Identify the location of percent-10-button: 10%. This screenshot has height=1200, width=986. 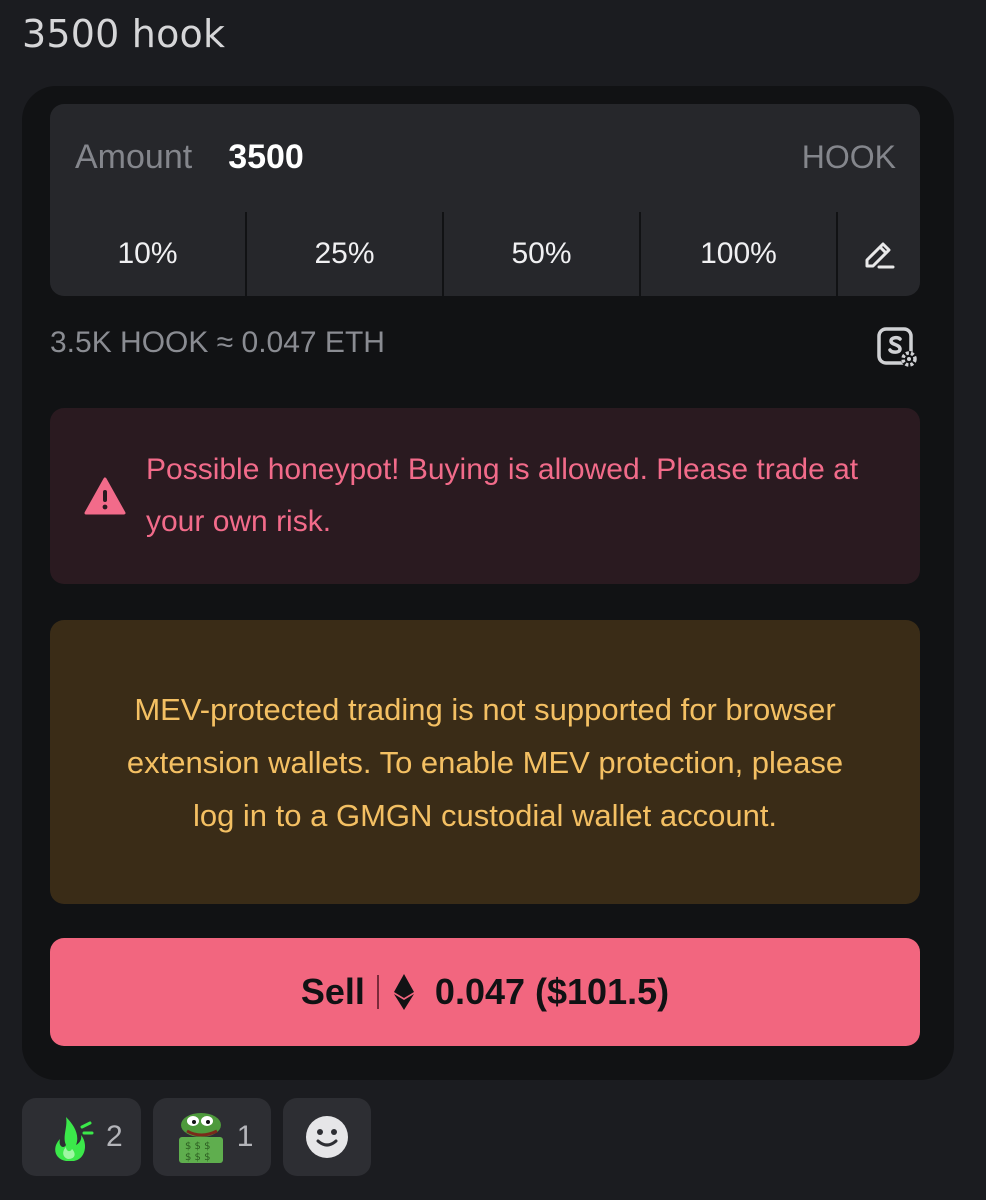
(147, 254).